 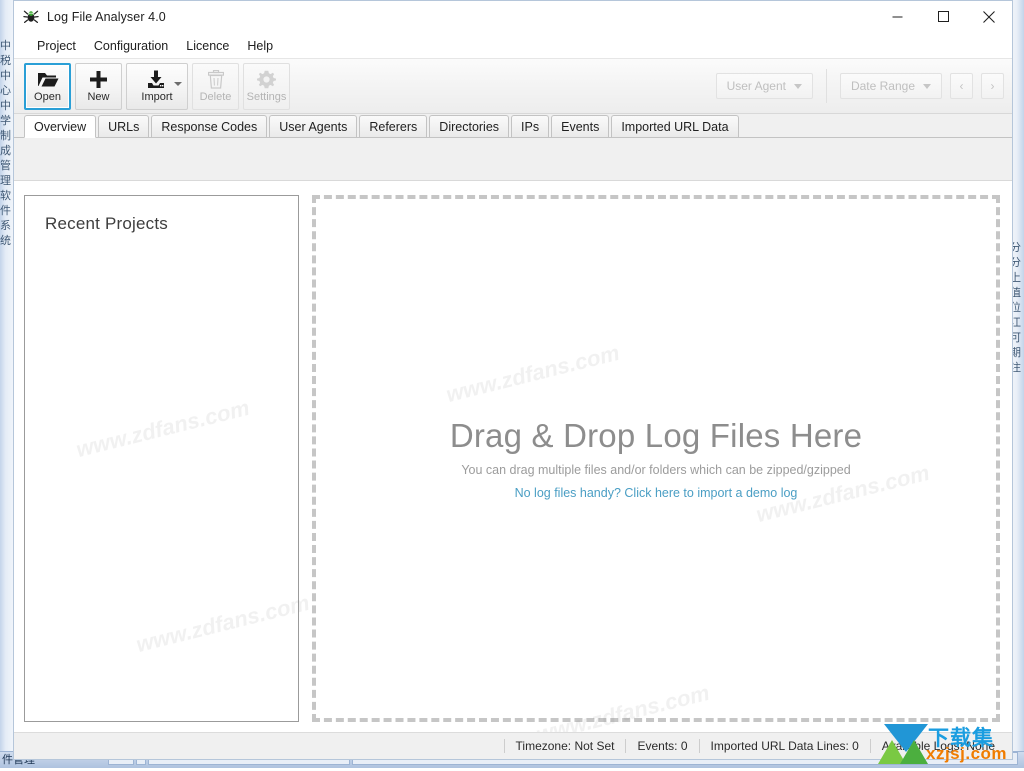 I want to click on delete-button: Delete, so click(x=215, y=86).